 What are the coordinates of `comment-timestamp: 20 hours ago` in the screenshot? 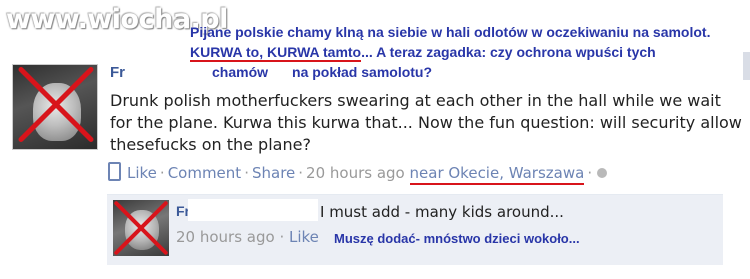 It's located at (225, 237).